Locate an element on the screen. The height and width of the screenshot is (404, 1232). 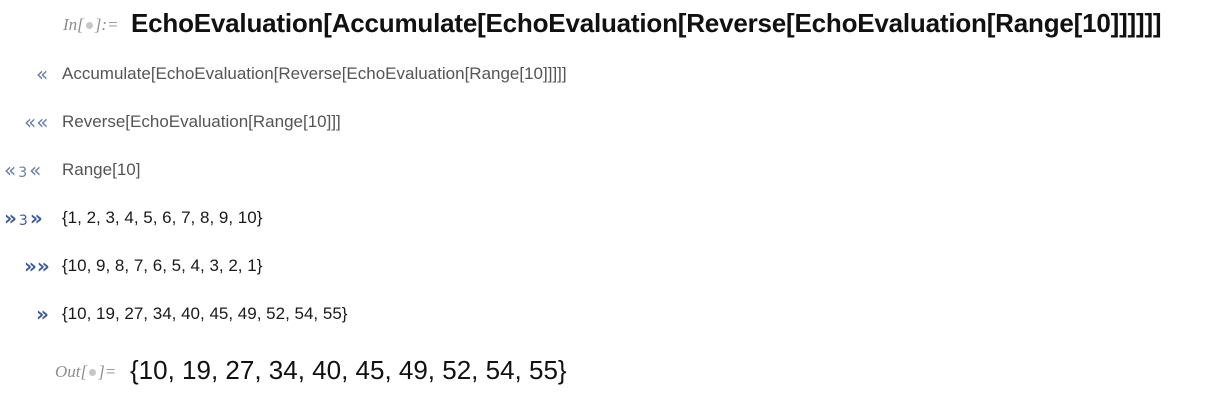
echo-value: {10, 19, 27, 34, 40, 45, 49, 52, 54, 55} is located at coordinates (205, 313).